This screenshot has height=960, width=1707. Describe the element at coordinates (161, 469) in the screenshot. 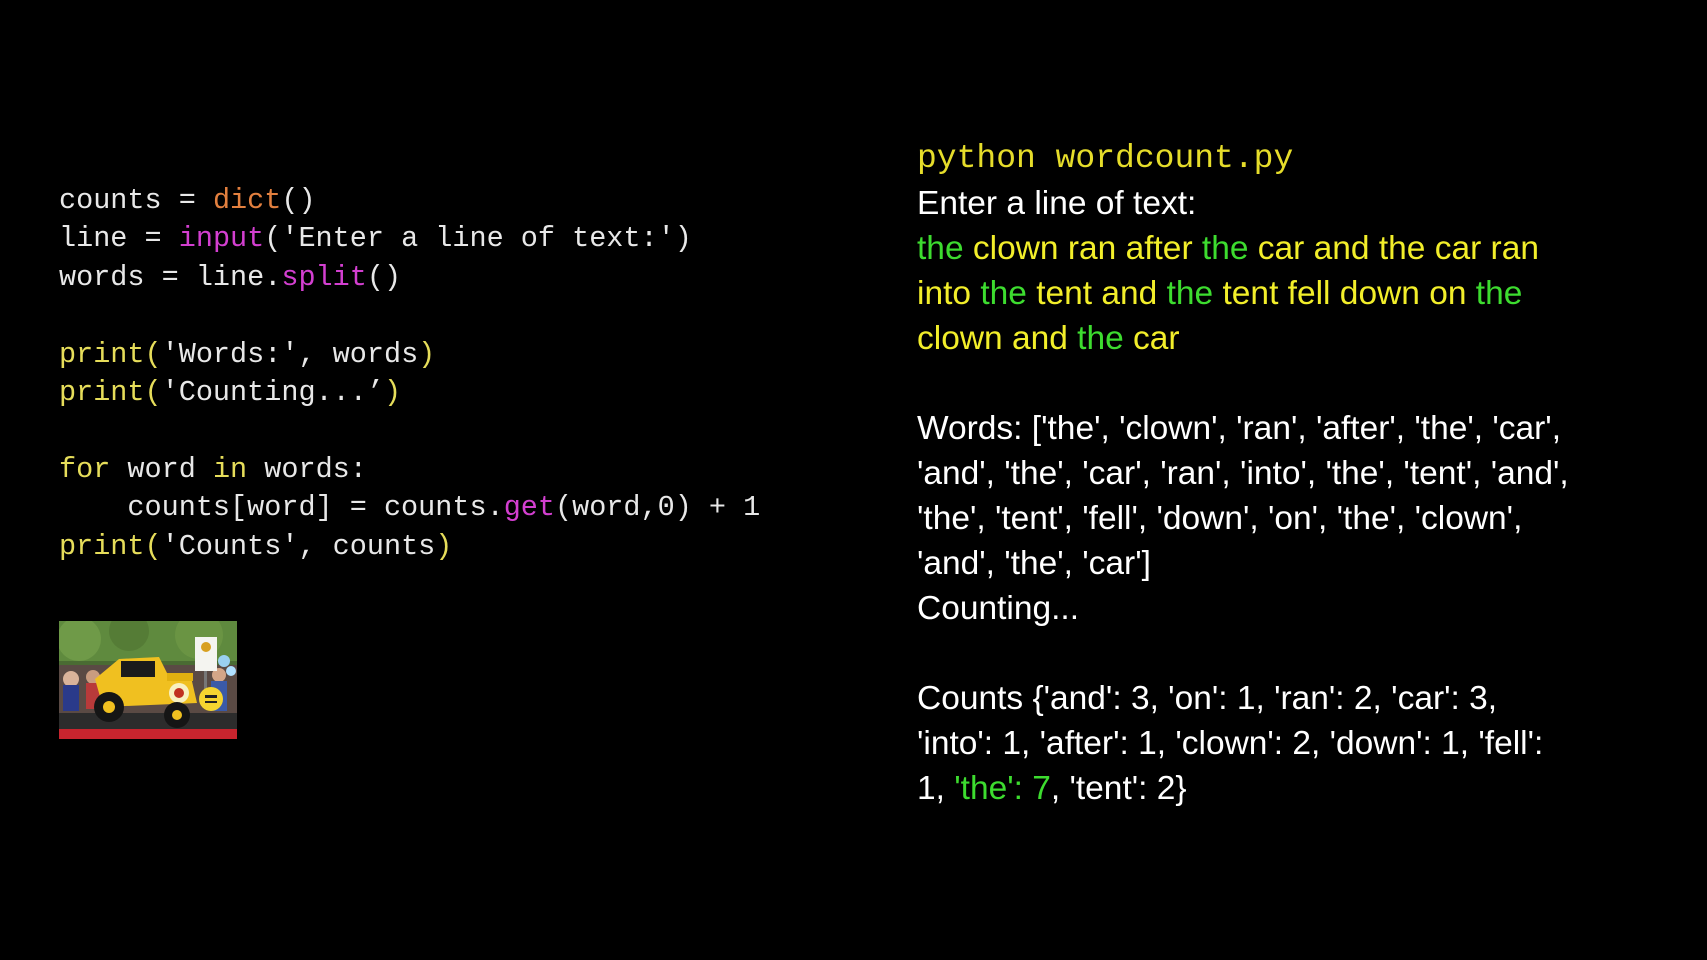

I see `code-token: word` at that location.